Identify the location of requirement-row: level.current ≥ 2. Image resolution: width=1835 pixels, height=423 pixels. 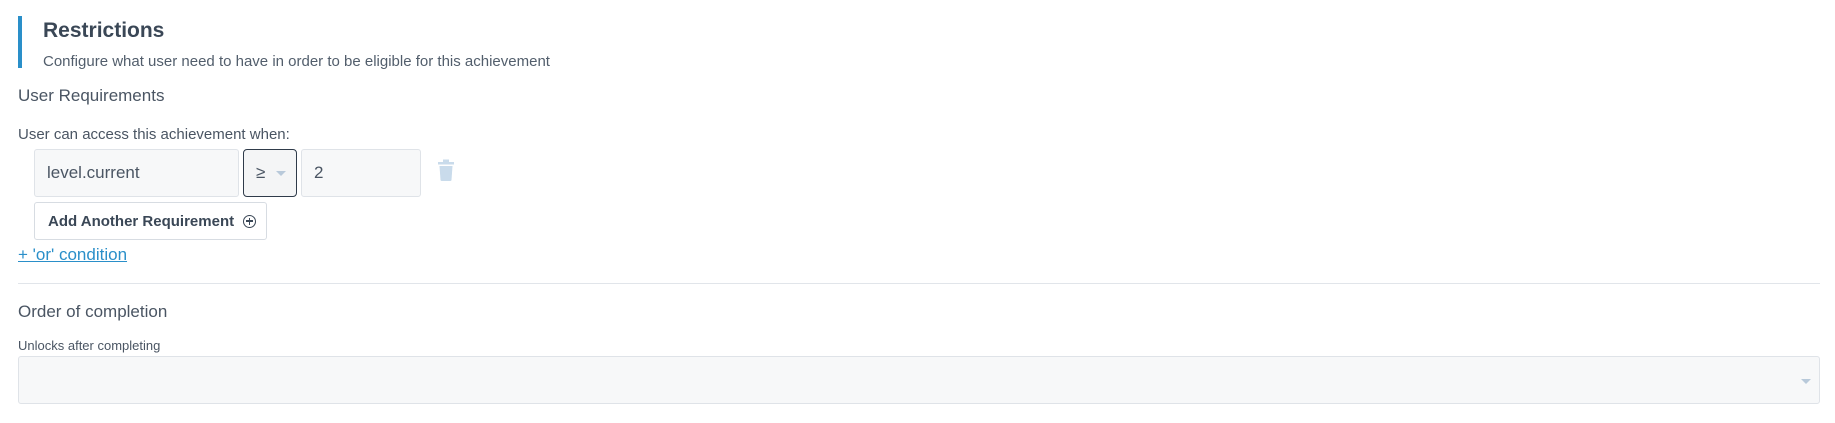
(244, 173).